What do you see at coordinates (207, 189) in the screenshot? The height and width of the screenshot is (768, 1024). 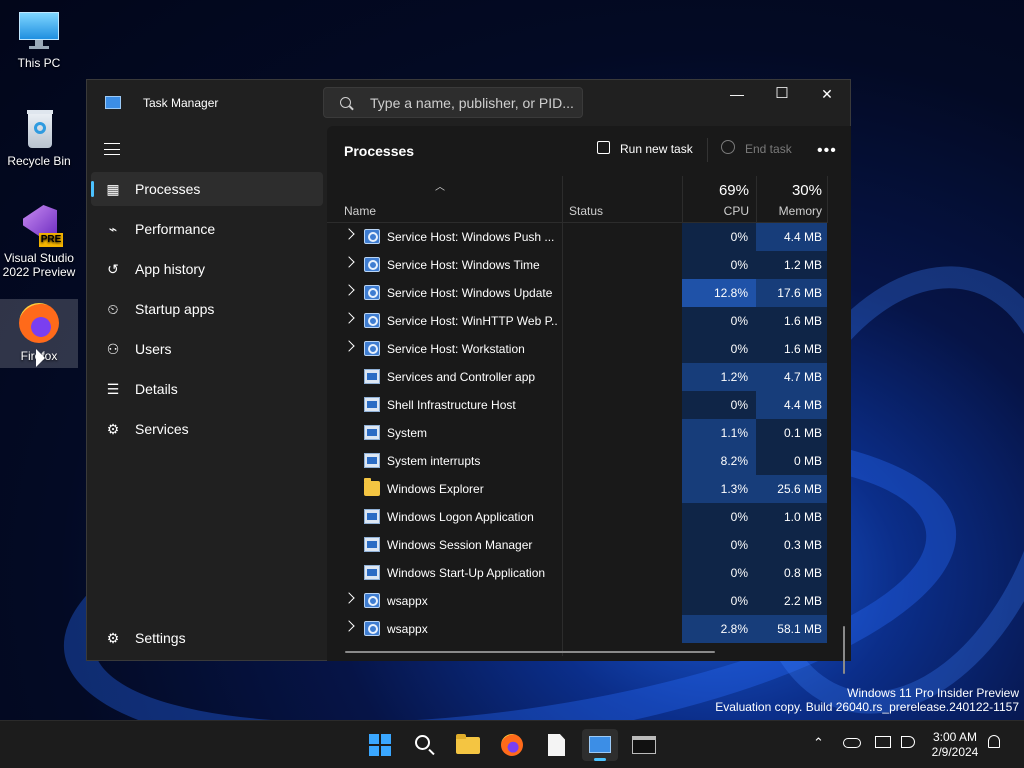 I see `sidebar-item-processes: ▦ Processes` at bounding box center [207, 189].